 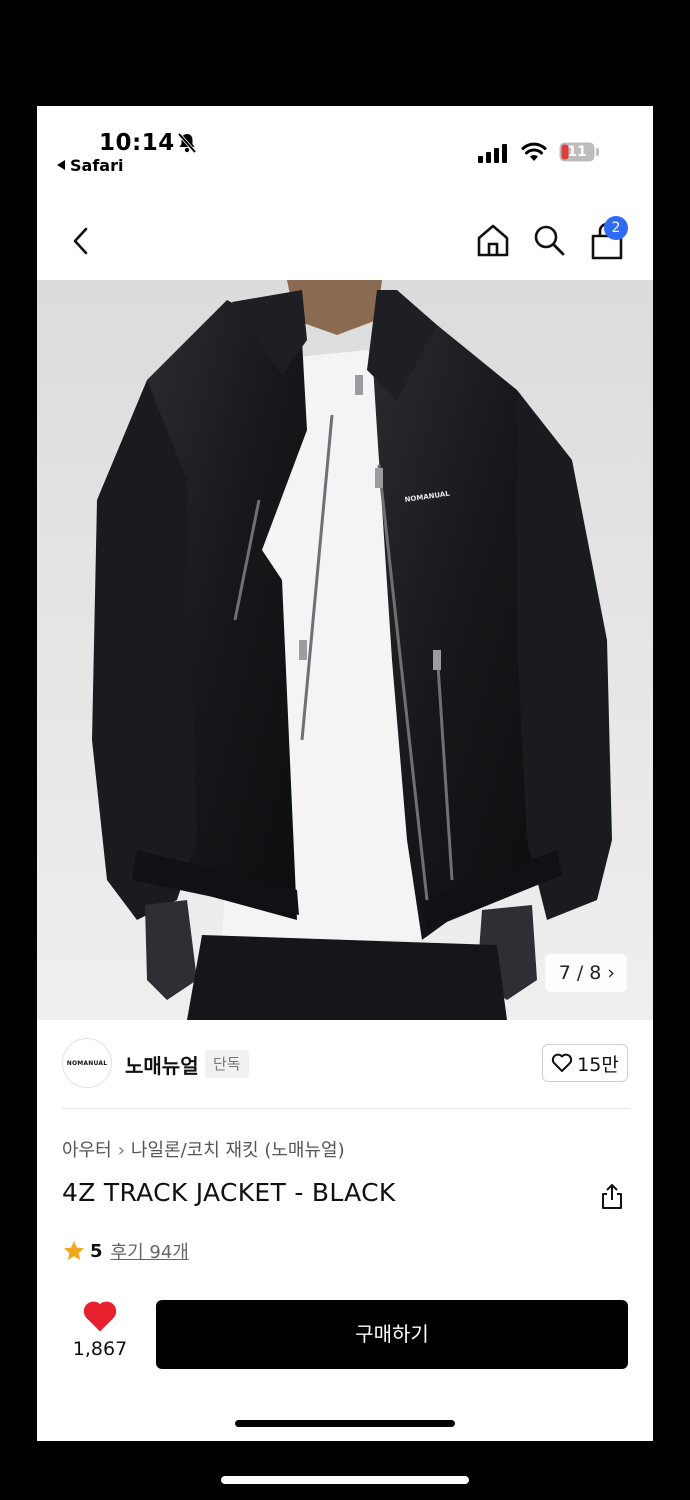 I want to click on chevron-right-icon: ›, so click(x=121, y=1150).